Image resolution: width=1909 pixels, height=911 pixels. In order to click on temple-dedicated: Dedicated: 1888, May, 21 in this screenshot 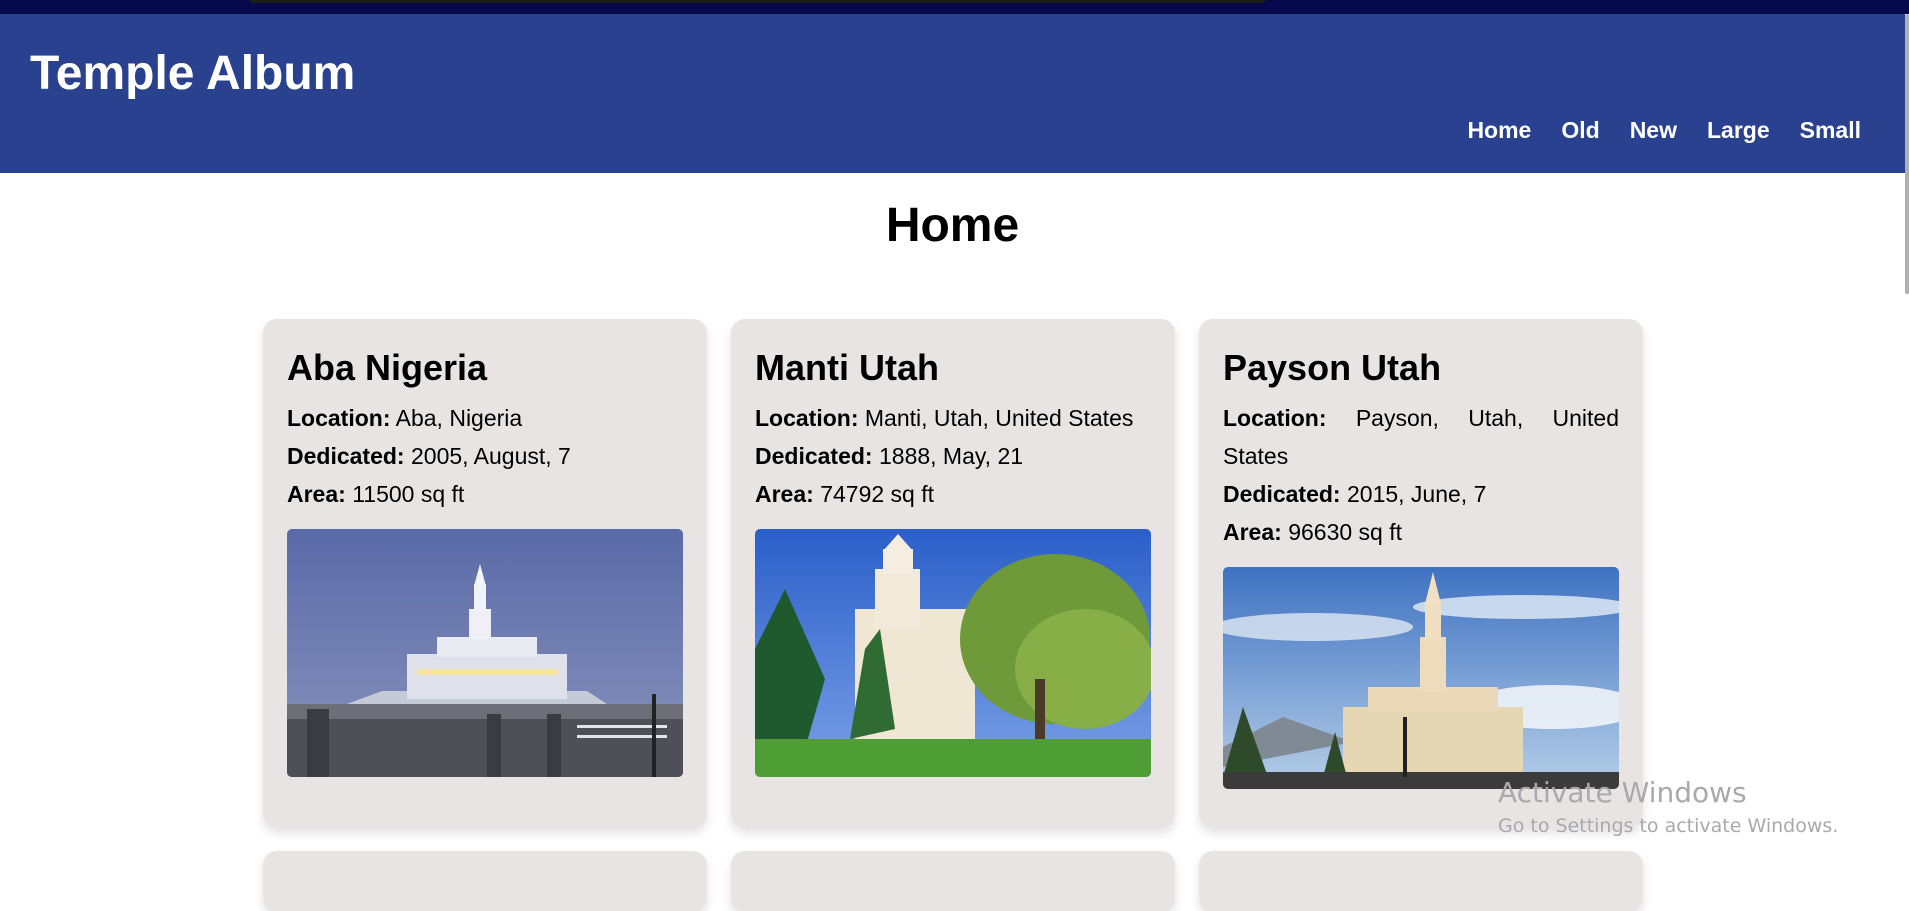, I will do `click(889, 456)`.